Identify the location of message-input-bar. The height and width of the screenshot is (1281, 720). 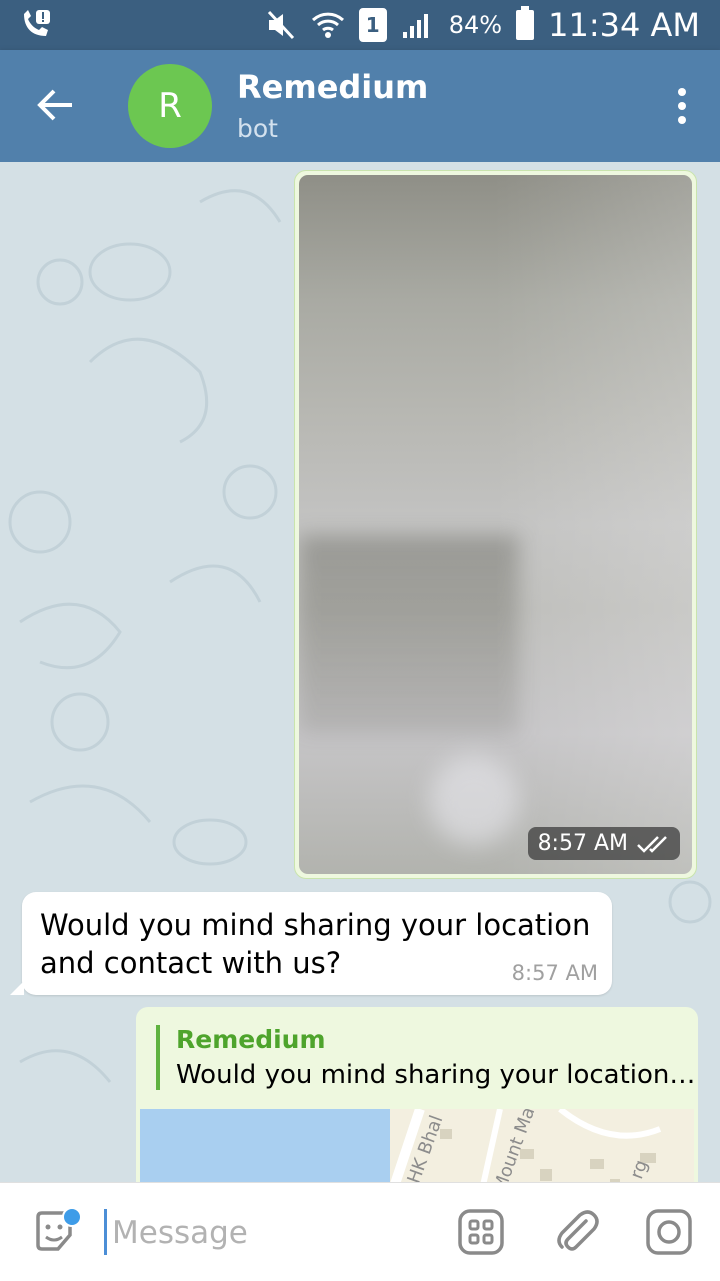
(360, 1231).